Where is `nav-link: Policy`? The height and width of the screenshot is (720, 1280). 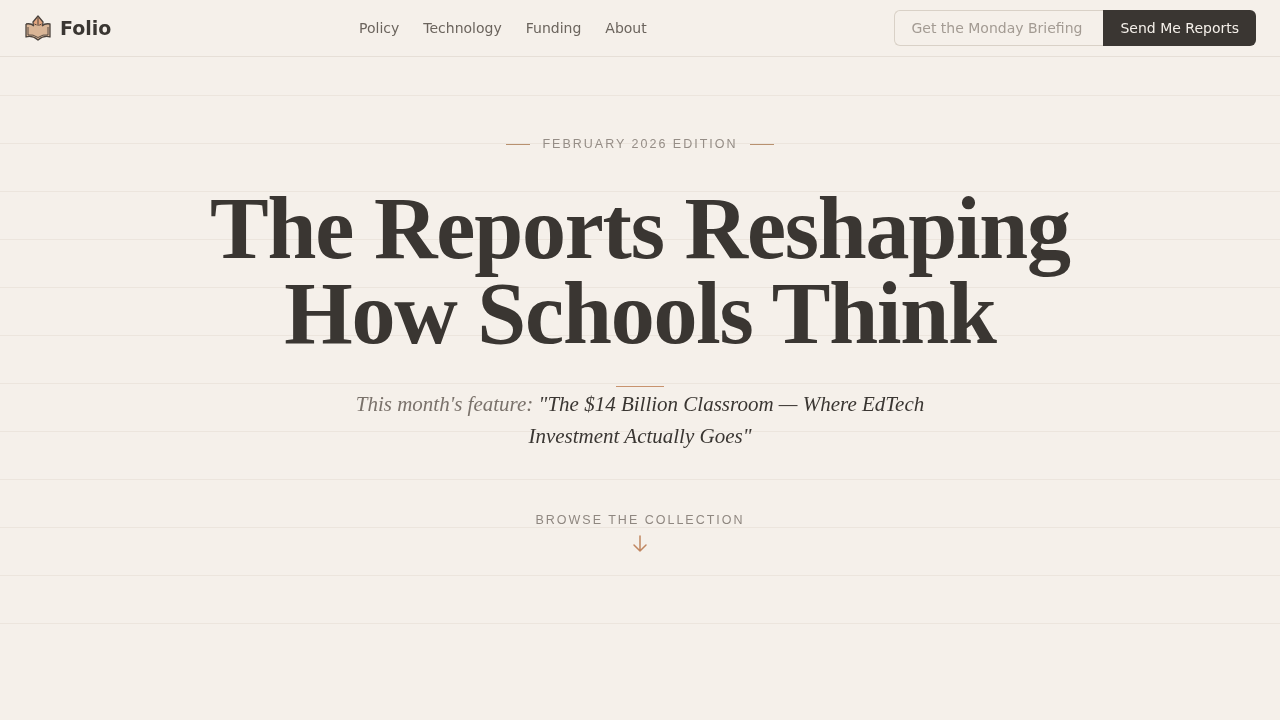
nav-link: Policy is located at coordinates (379, 28).